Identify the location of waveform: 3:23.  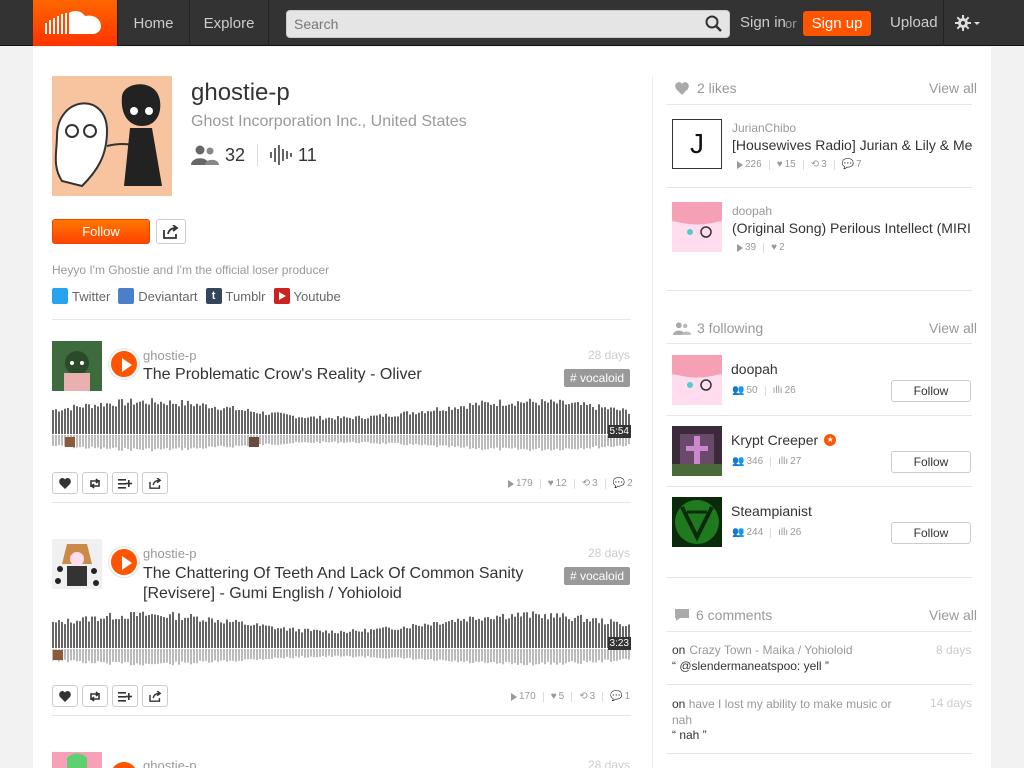
(341, 639).